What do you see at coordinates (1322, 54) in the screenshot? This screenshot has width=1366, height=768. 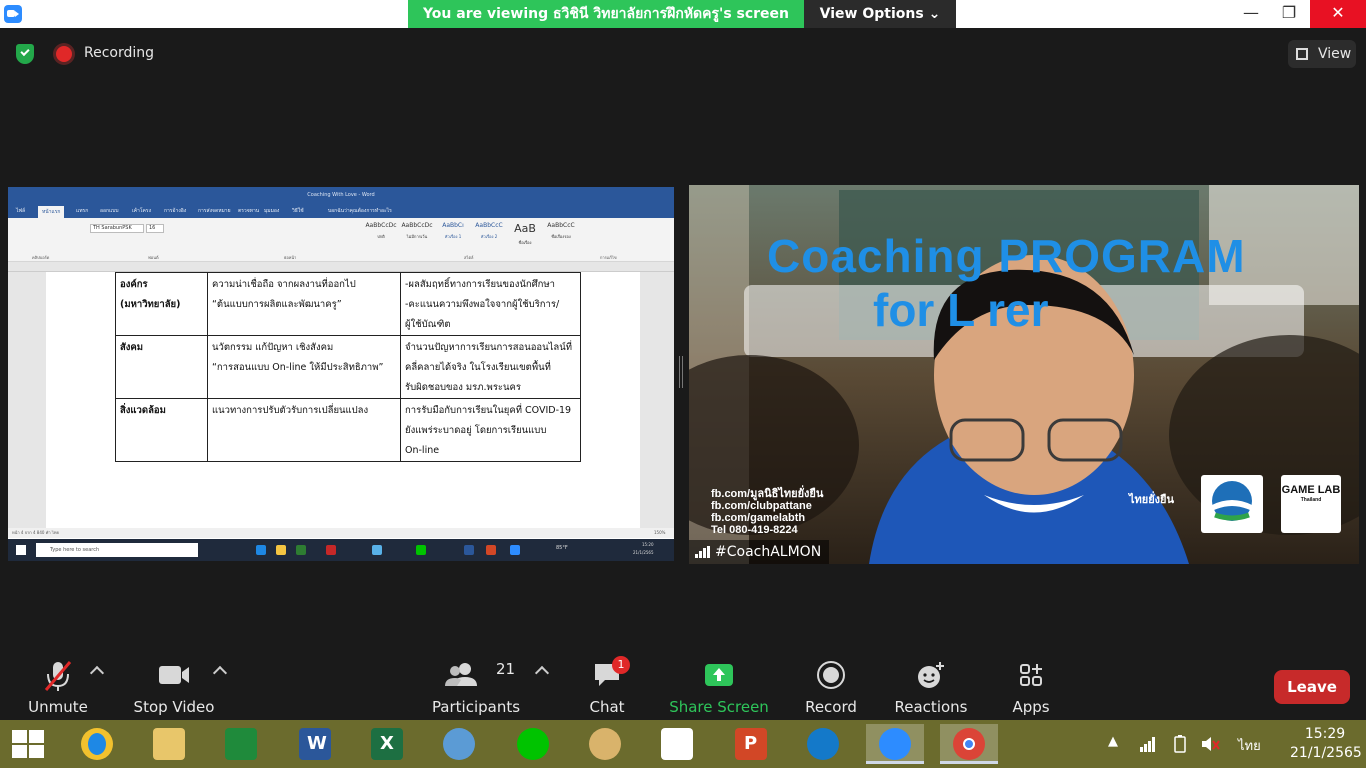 I see `view-button: View` at bounding box center [1322, 54].